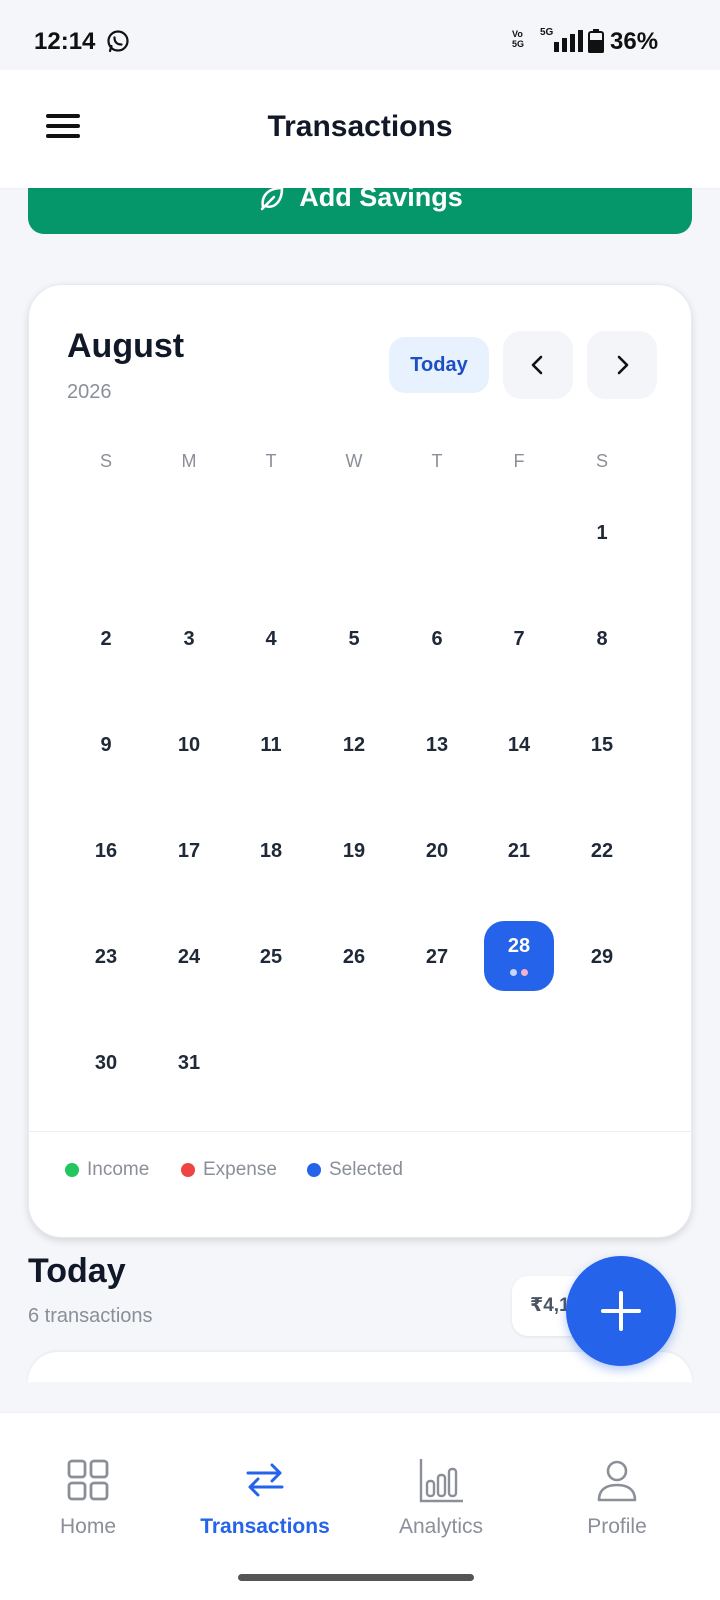  I want to click on calendar-day: 10, so click(189, 745).